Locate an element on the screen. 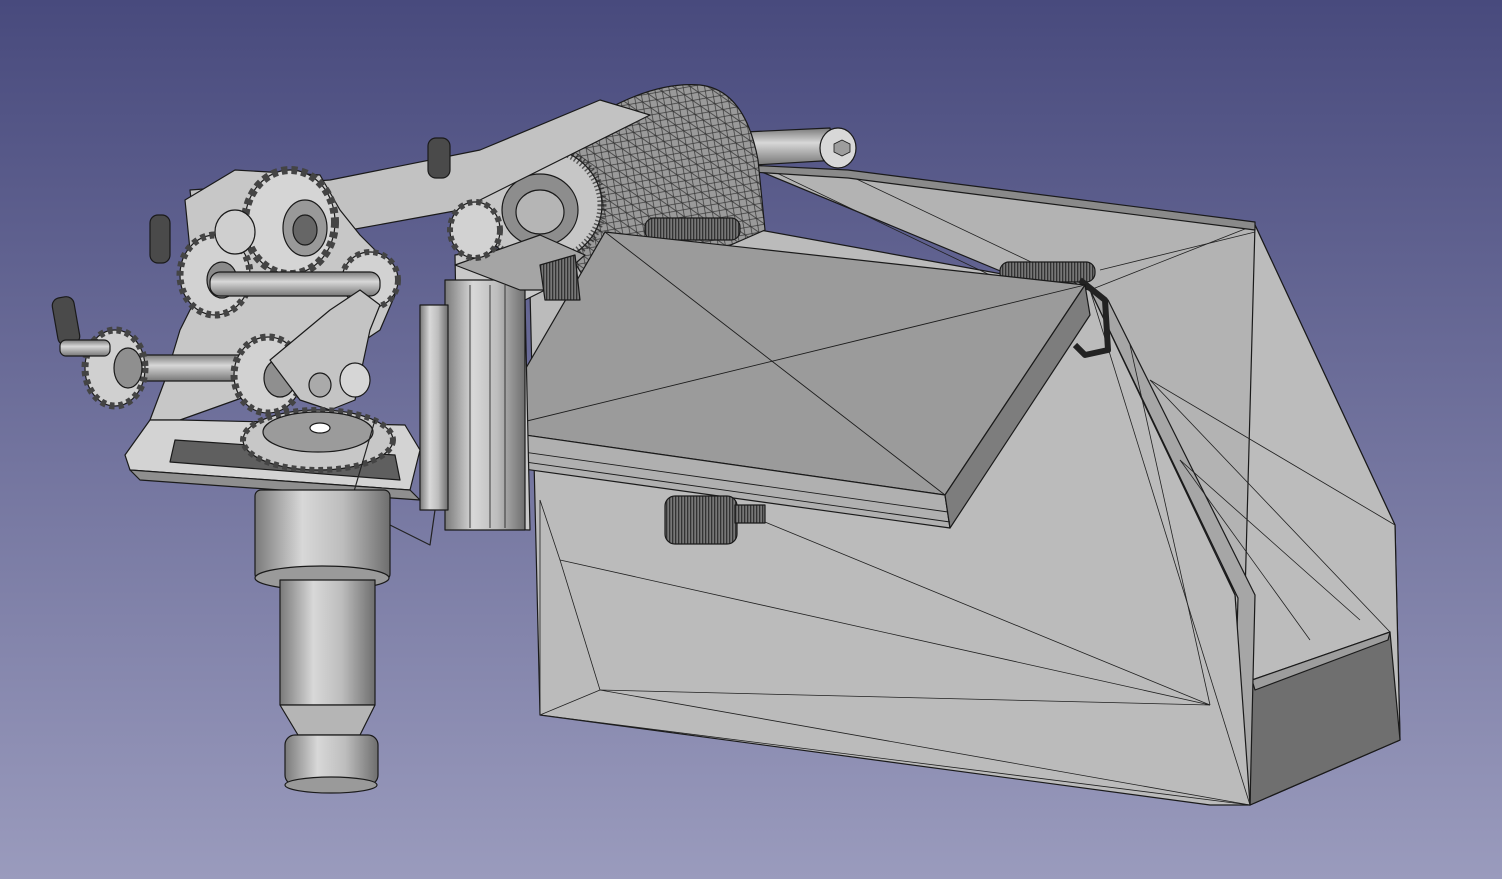 Image resolution: width=1502 pixels, height=879 pixels. clip-bottom is located at coordinates (701, 520).